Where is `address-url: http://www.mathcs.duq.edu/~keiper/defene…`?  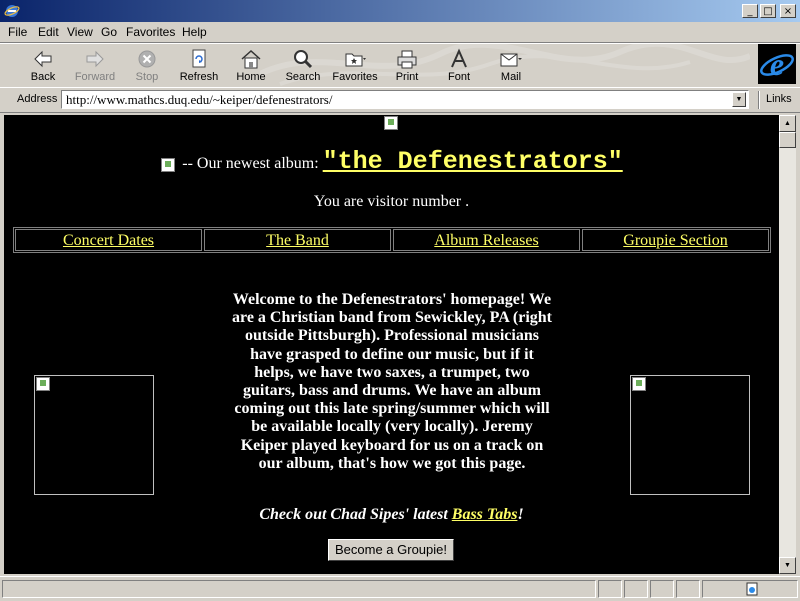 address-url: http://www.mathcs.duq.edu/~keiper/defene… is located at coordinates (199, 99).